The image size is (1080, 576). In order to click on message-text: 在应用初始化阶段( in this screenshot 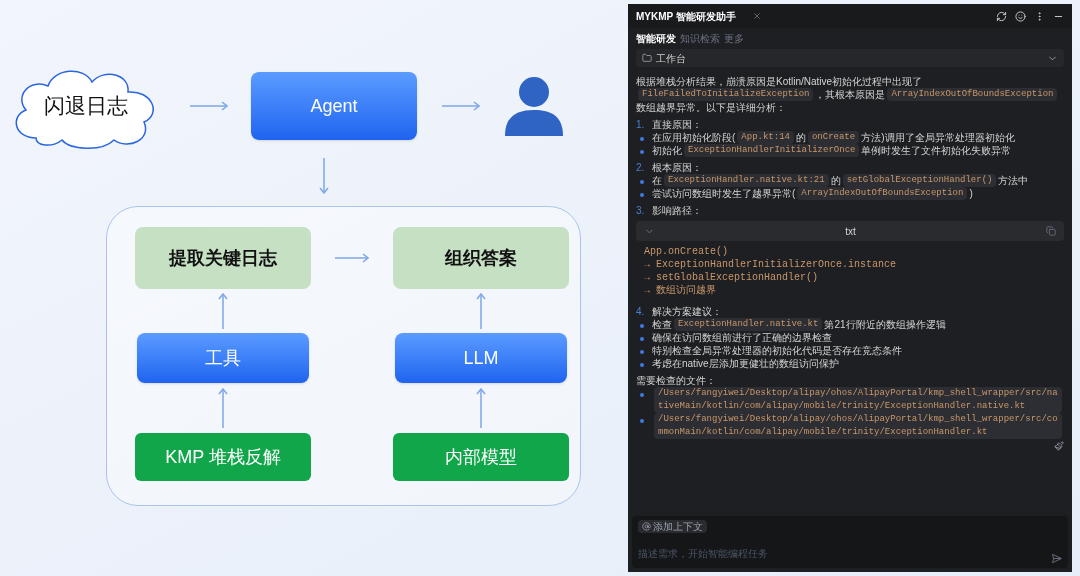, I will do `click(694, 137)`.